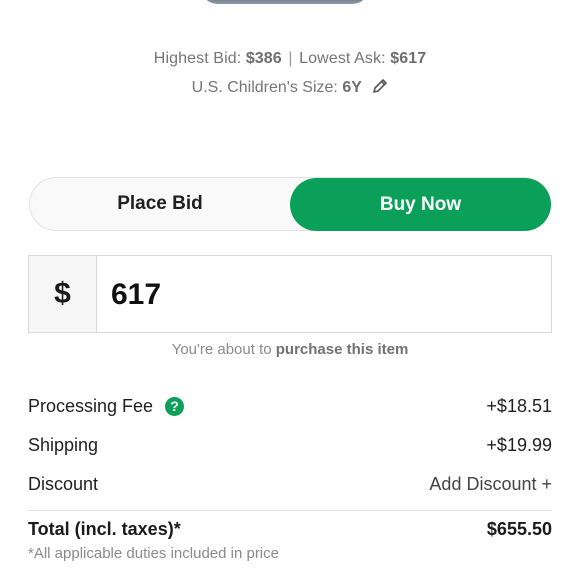  Describe the element at coordinates (420, 204) in the screenshot. I see `buy-now-tab: Buy Now` at that location.